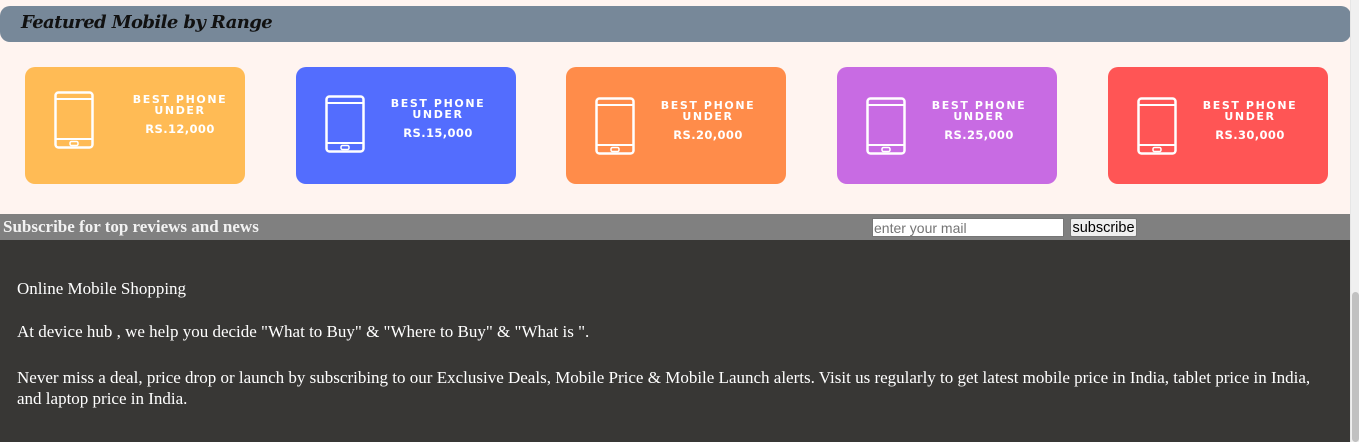 This screenshot has height=442, width=1359. I want to click on card-text: BEST PHONE UNDER RS.15,000, so click(438, 119).